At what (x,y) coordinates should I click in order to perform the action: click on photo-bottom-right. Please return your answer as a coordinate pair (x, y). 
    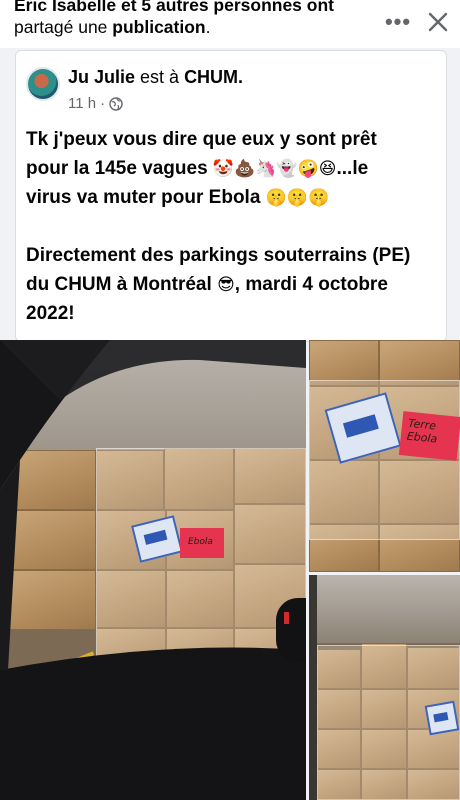
    Looking at the image, I should click on (384, 687).